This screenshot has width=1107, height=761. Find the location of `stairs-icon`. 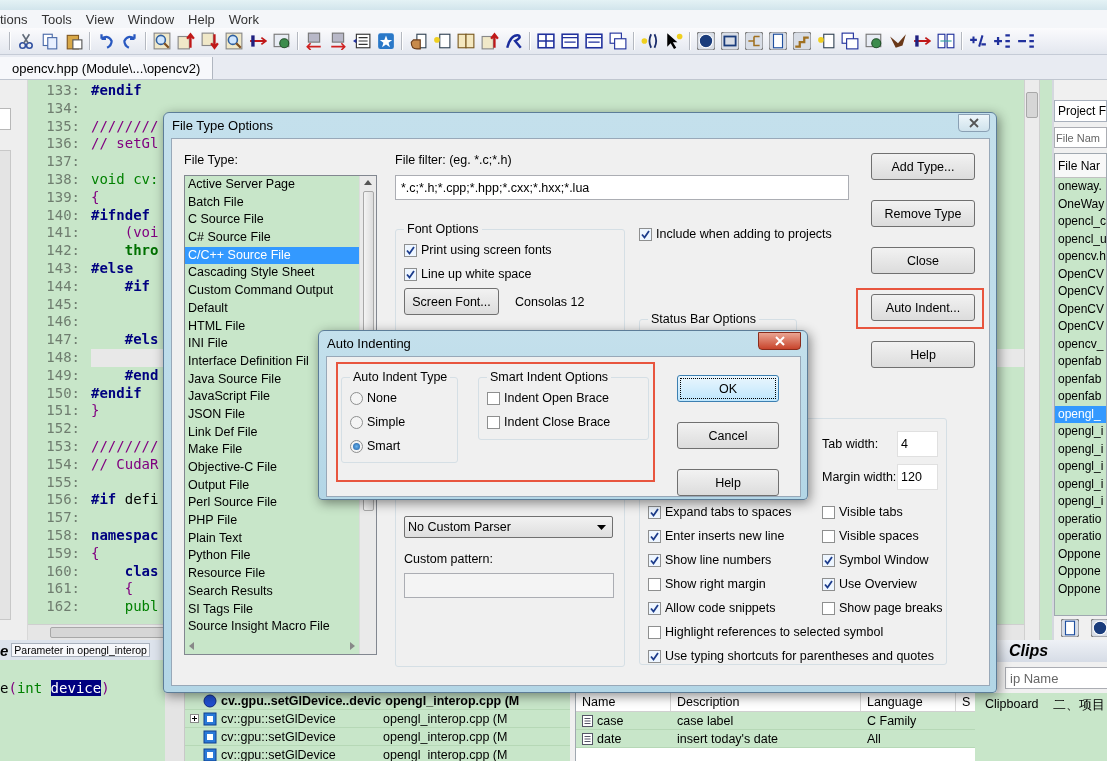

stairs-icon is located at coordinates (802, 41).